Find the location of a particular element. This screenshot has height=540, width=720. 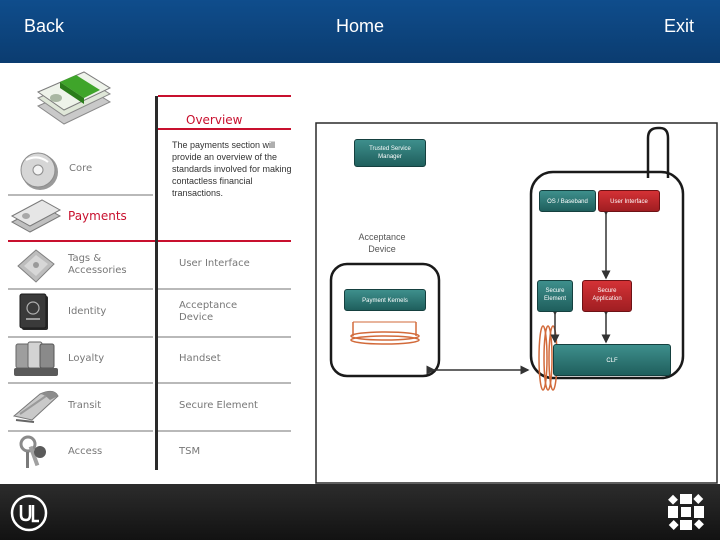

tsm-label: Trusted Service Manager is located at coordinates (390, 153).